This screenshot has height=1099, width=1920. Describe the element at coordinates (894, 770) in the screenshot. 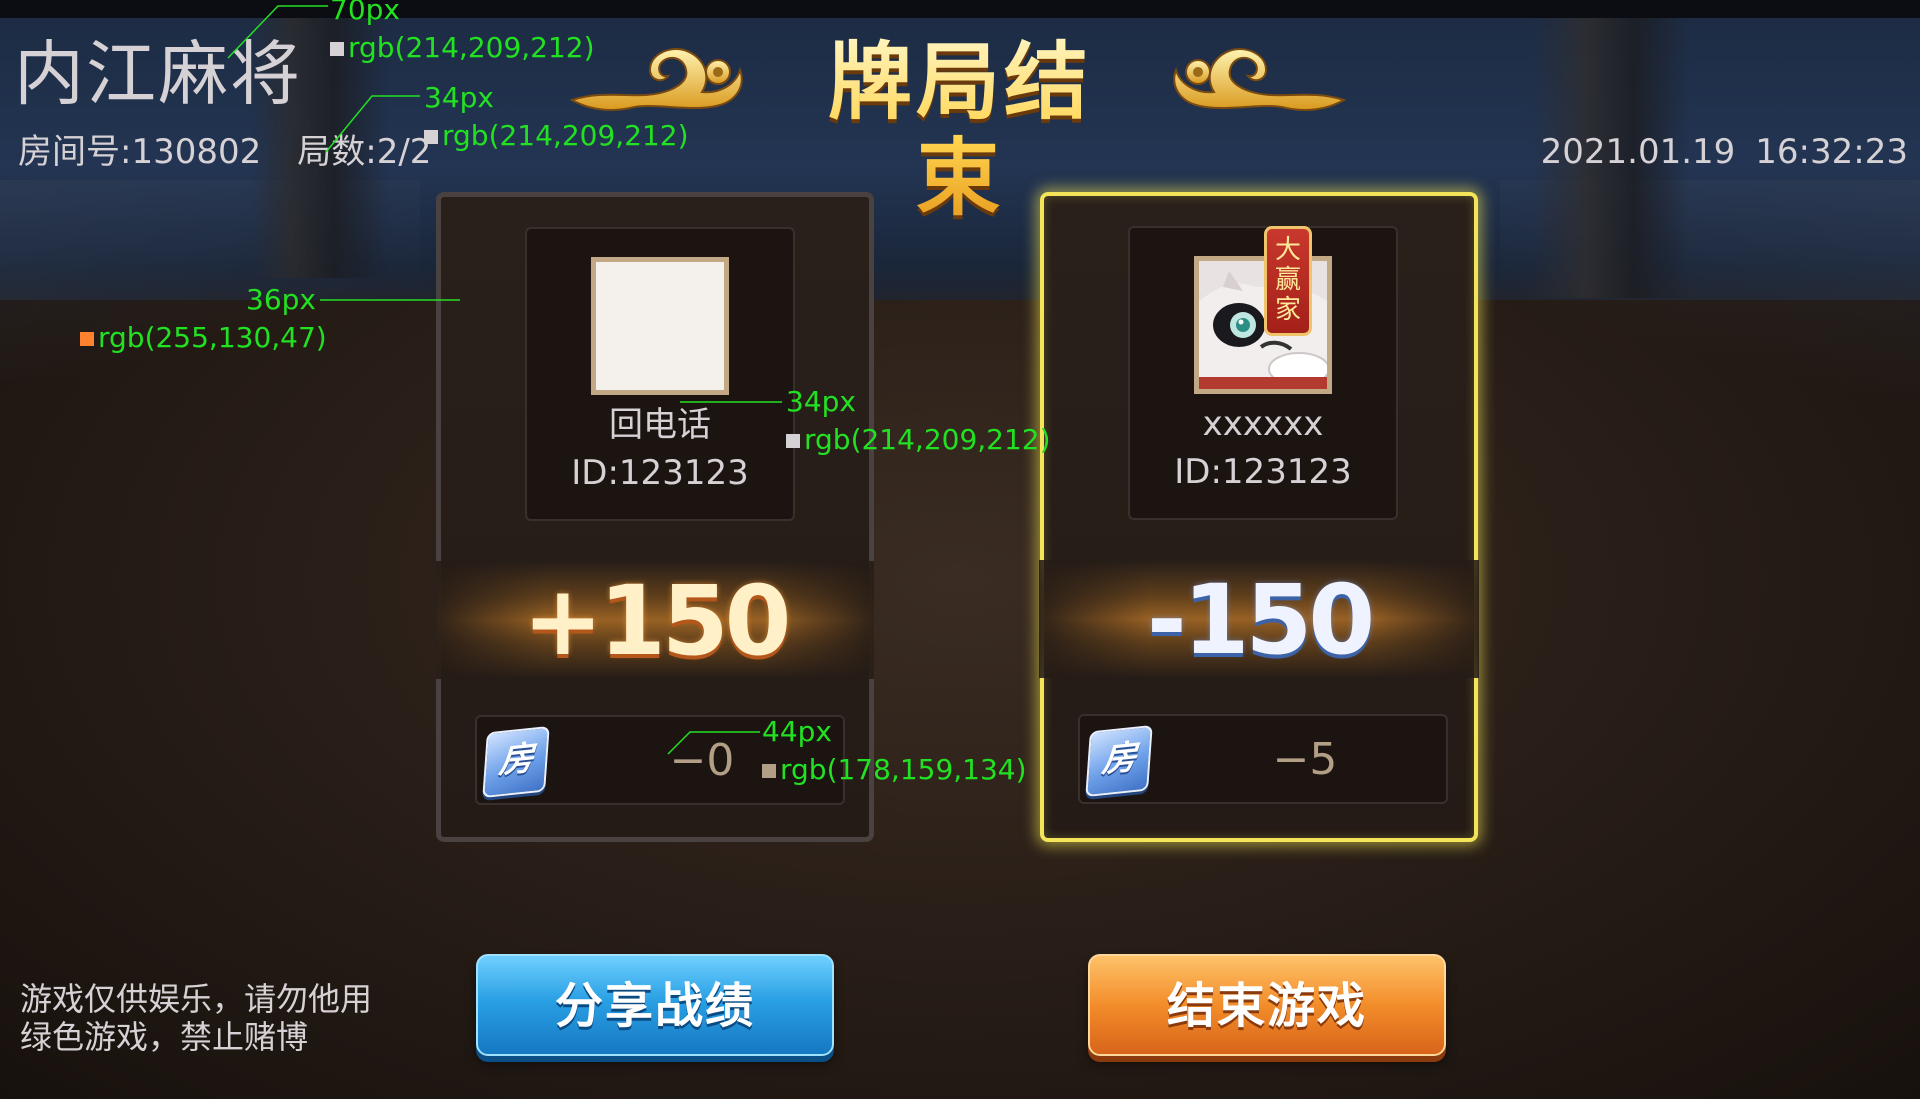

I see `annotation-fee-color: rgb(178,159,134)` at that location.